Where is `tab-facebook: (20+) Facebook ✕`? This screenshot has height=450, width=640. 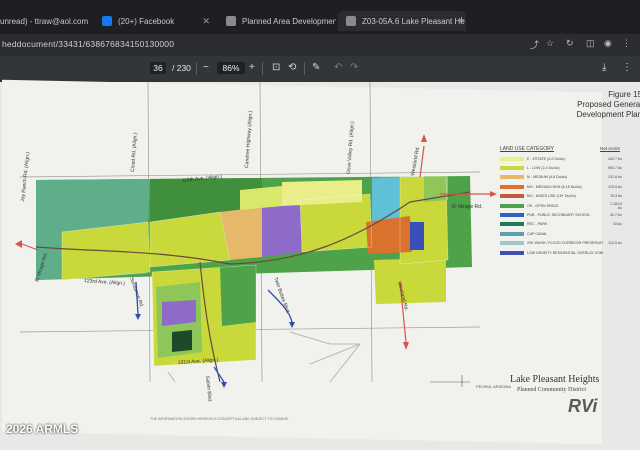
tab-facebook: (20+) Facebook ✕ is located at coordinates (156, 21).